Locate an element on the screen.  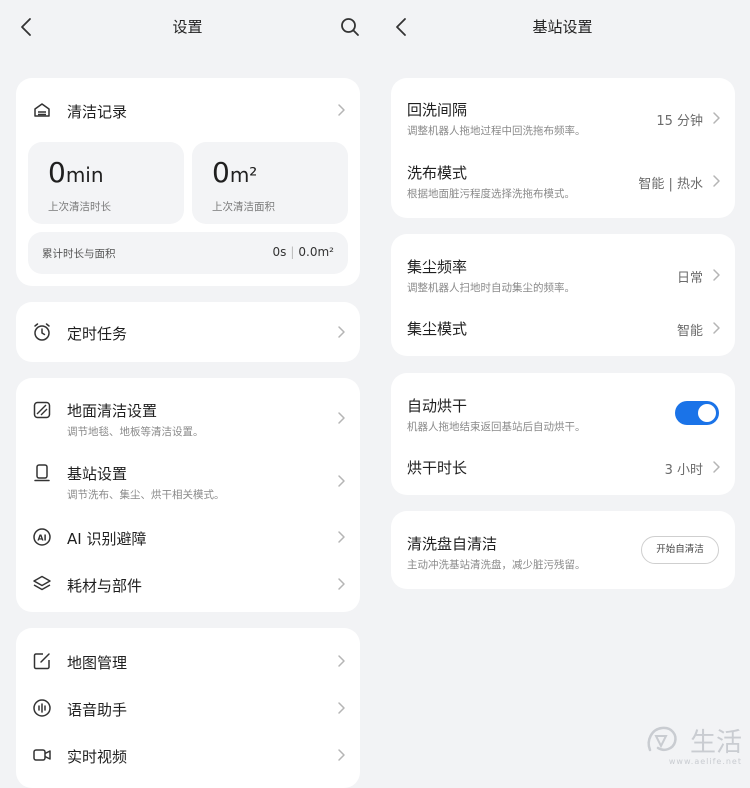
top-bar: 设置 is located at coordinates (187, 28).